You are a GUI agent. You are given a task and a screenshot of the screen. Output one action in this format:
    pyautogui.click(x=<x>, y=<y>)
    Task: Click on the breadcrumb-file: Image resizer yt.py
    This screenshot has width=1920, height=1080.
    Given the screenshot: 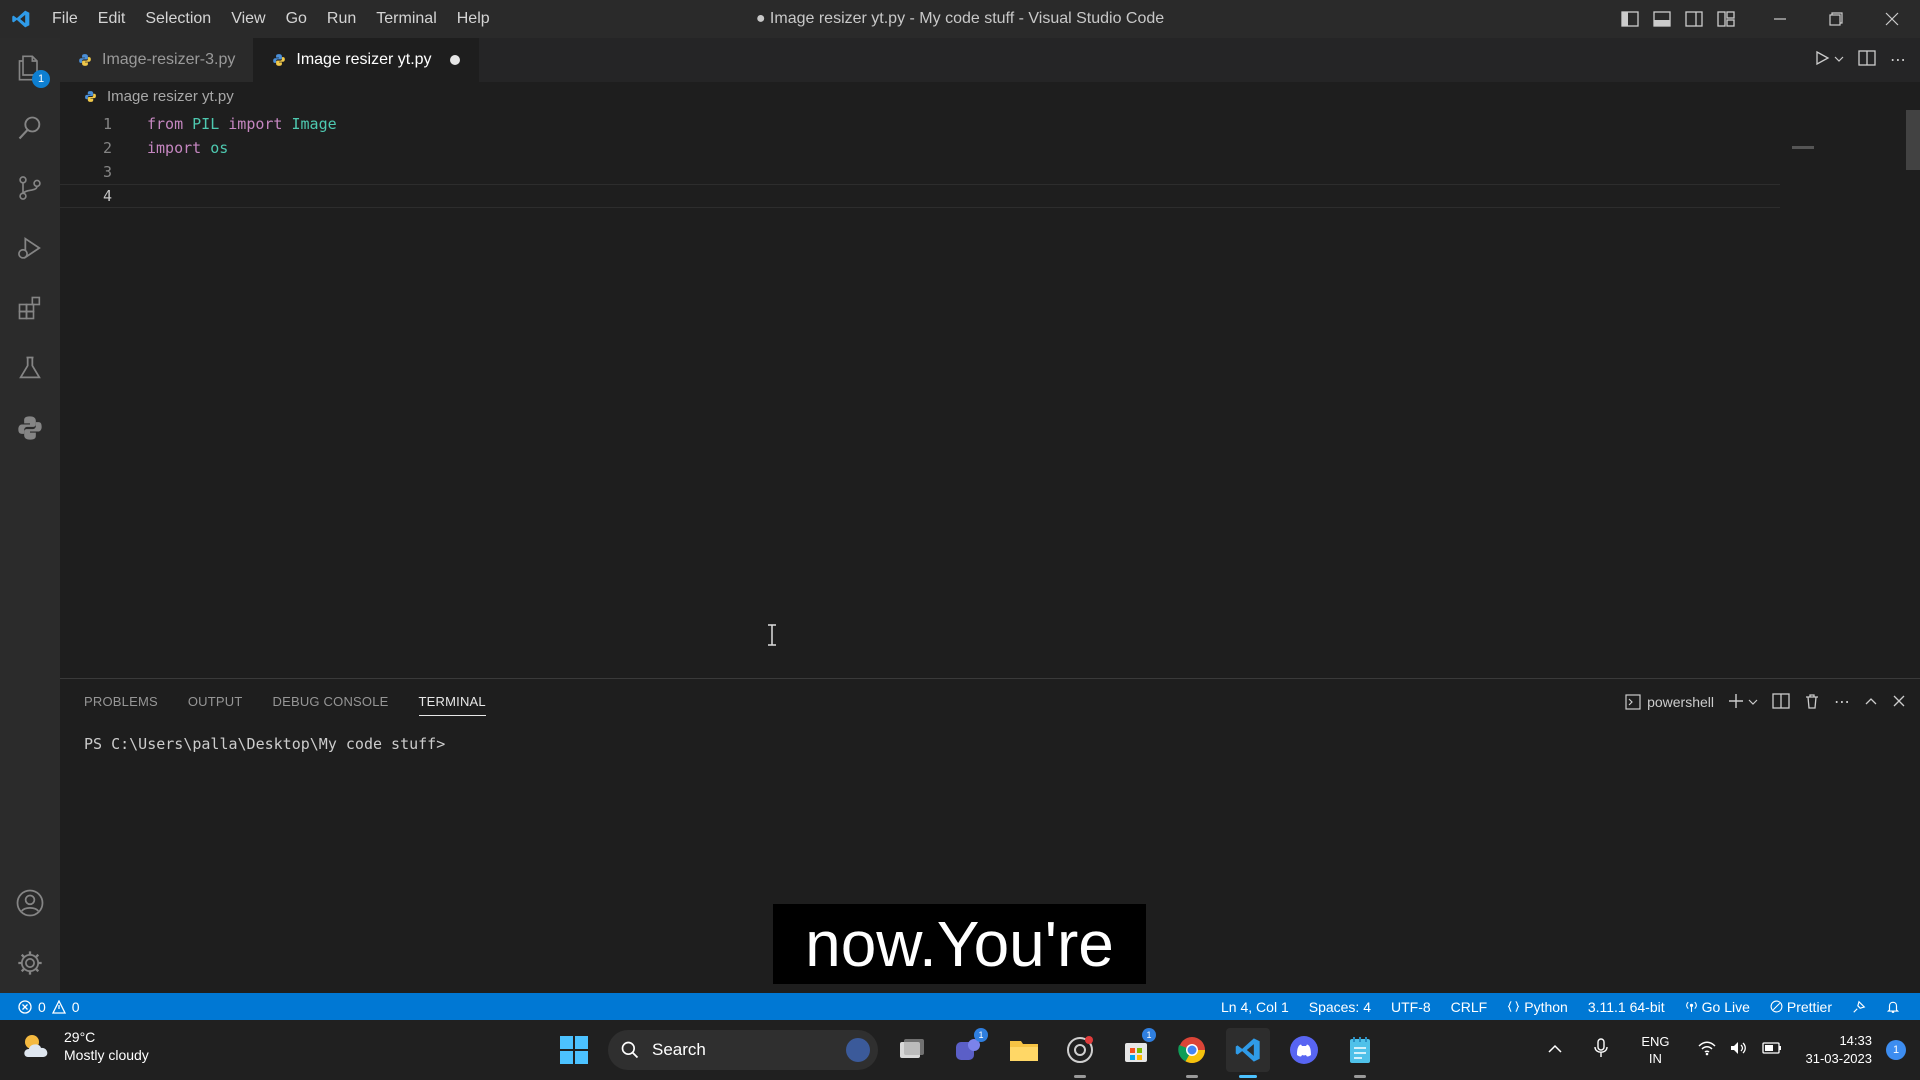 What is the action you would take?
    pyautogui.click(x=170, y=96)
    